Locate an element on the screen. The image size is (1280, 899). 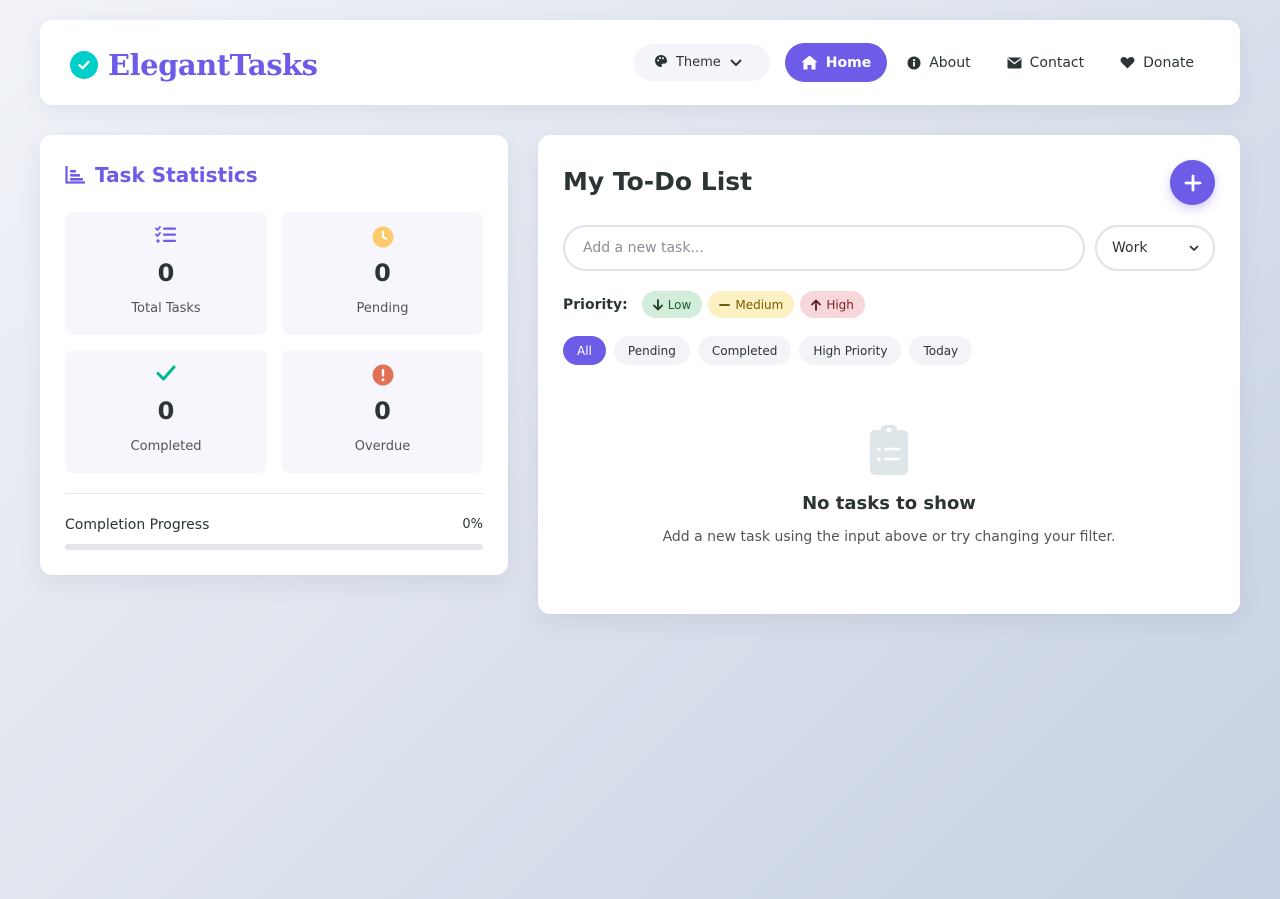
check-icon is located at coordinates (166, 375).